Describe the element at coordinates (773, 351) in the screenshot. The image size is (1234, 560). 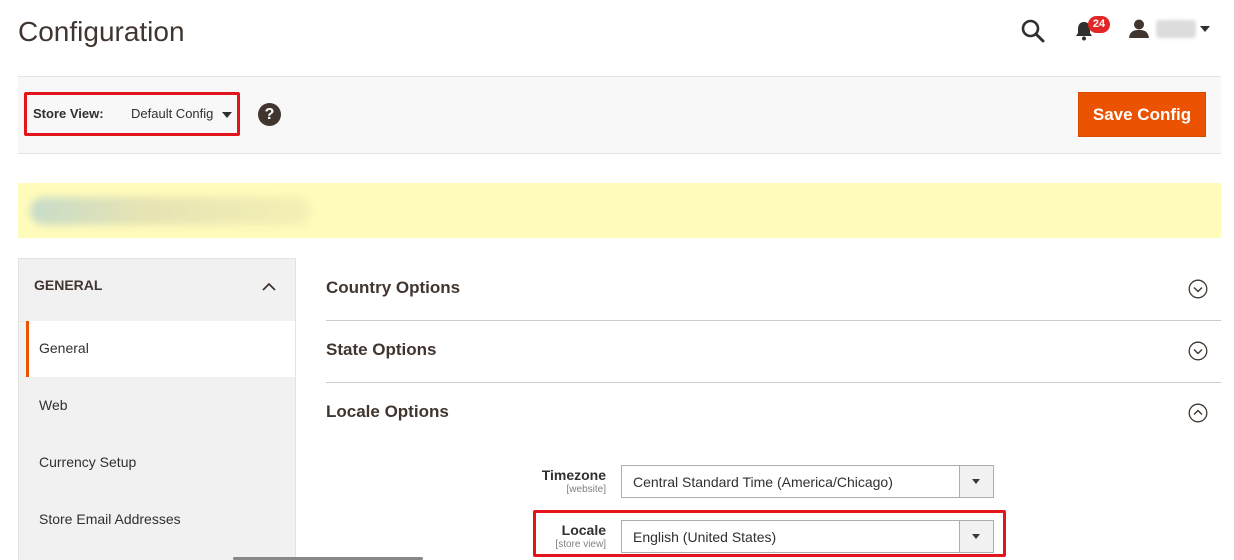
I see `section-state-options: State Options` at that location.